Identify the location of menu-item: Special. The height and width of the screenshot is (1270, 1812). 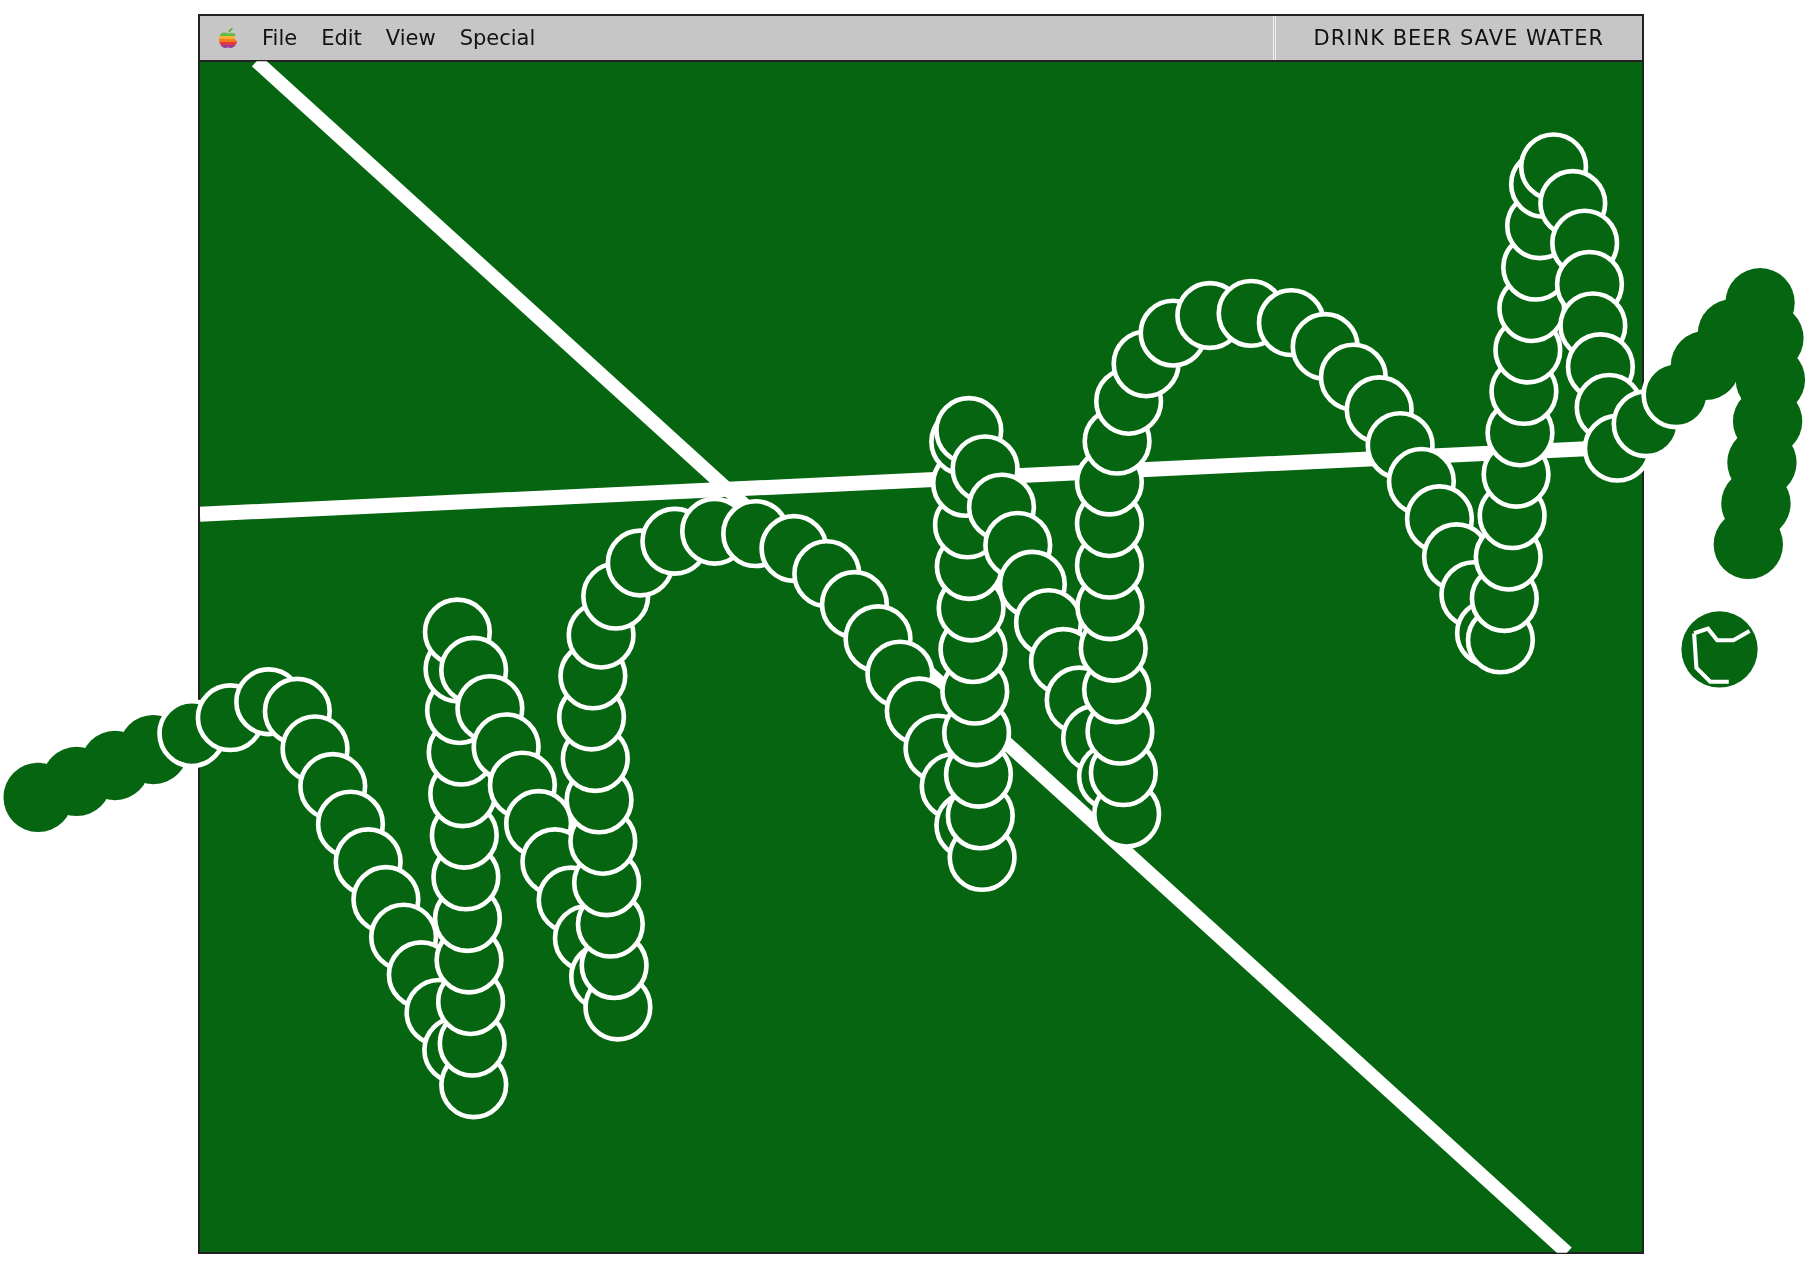
(497, 38).